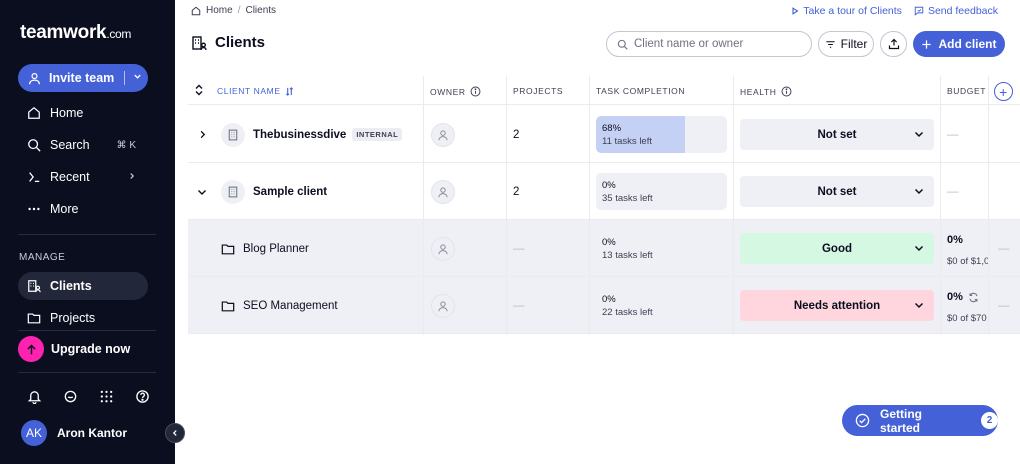 Image resolution: width=1020 pixels, height=464 pixels. What do you see at coordinates (837, 248) in the screenshot?
I see `health-select: Good` at bounding box center [837, 248].